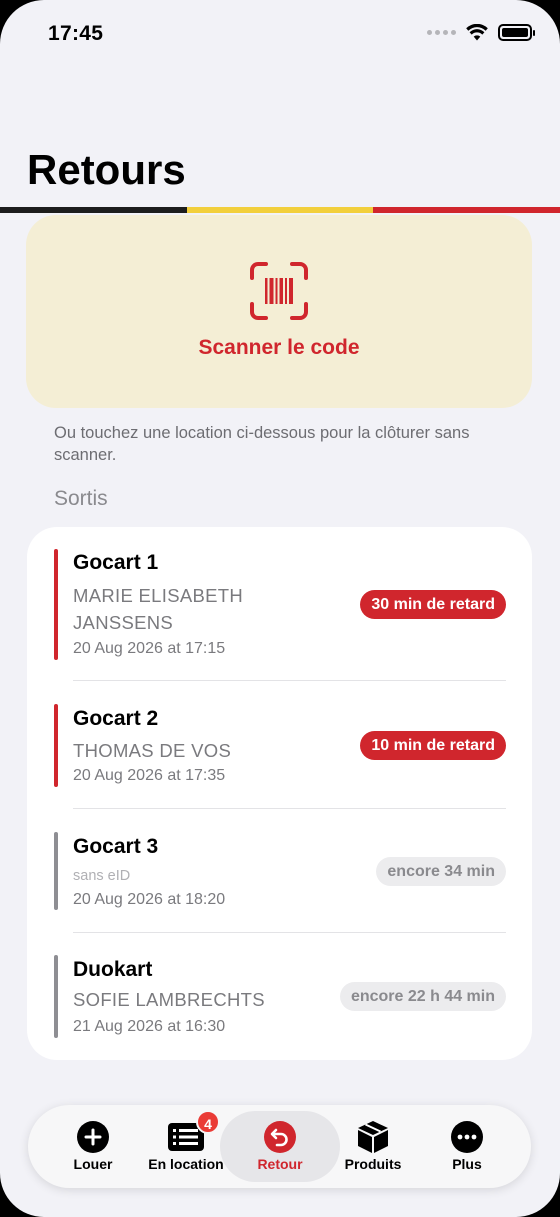 This screenshot has height=1217, width=560. Describe the element at coordinates (467, 1136) in the screenshot. I see `more-icon` at that location.